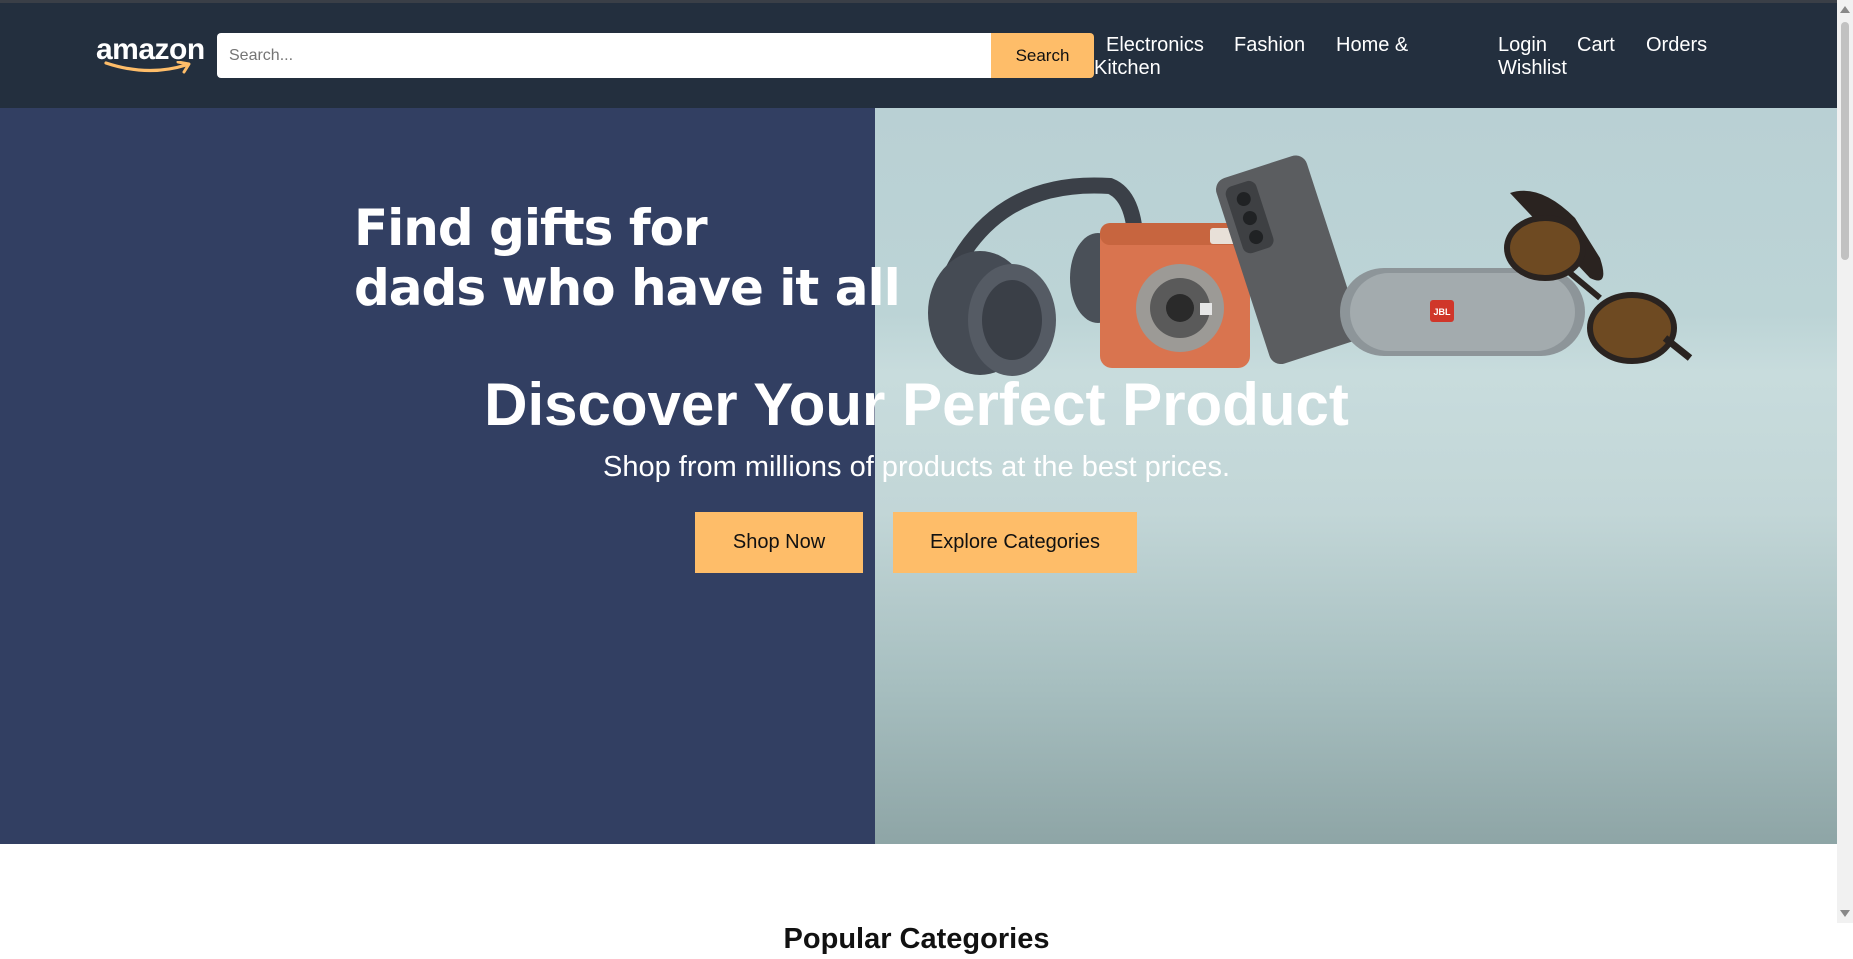 This screenshot has height=959, width=1853. What do you see at coordinates (779, 542) in the screenshot?
I see `shop-now-button: Shop Now` at bounding box center [779, 542].